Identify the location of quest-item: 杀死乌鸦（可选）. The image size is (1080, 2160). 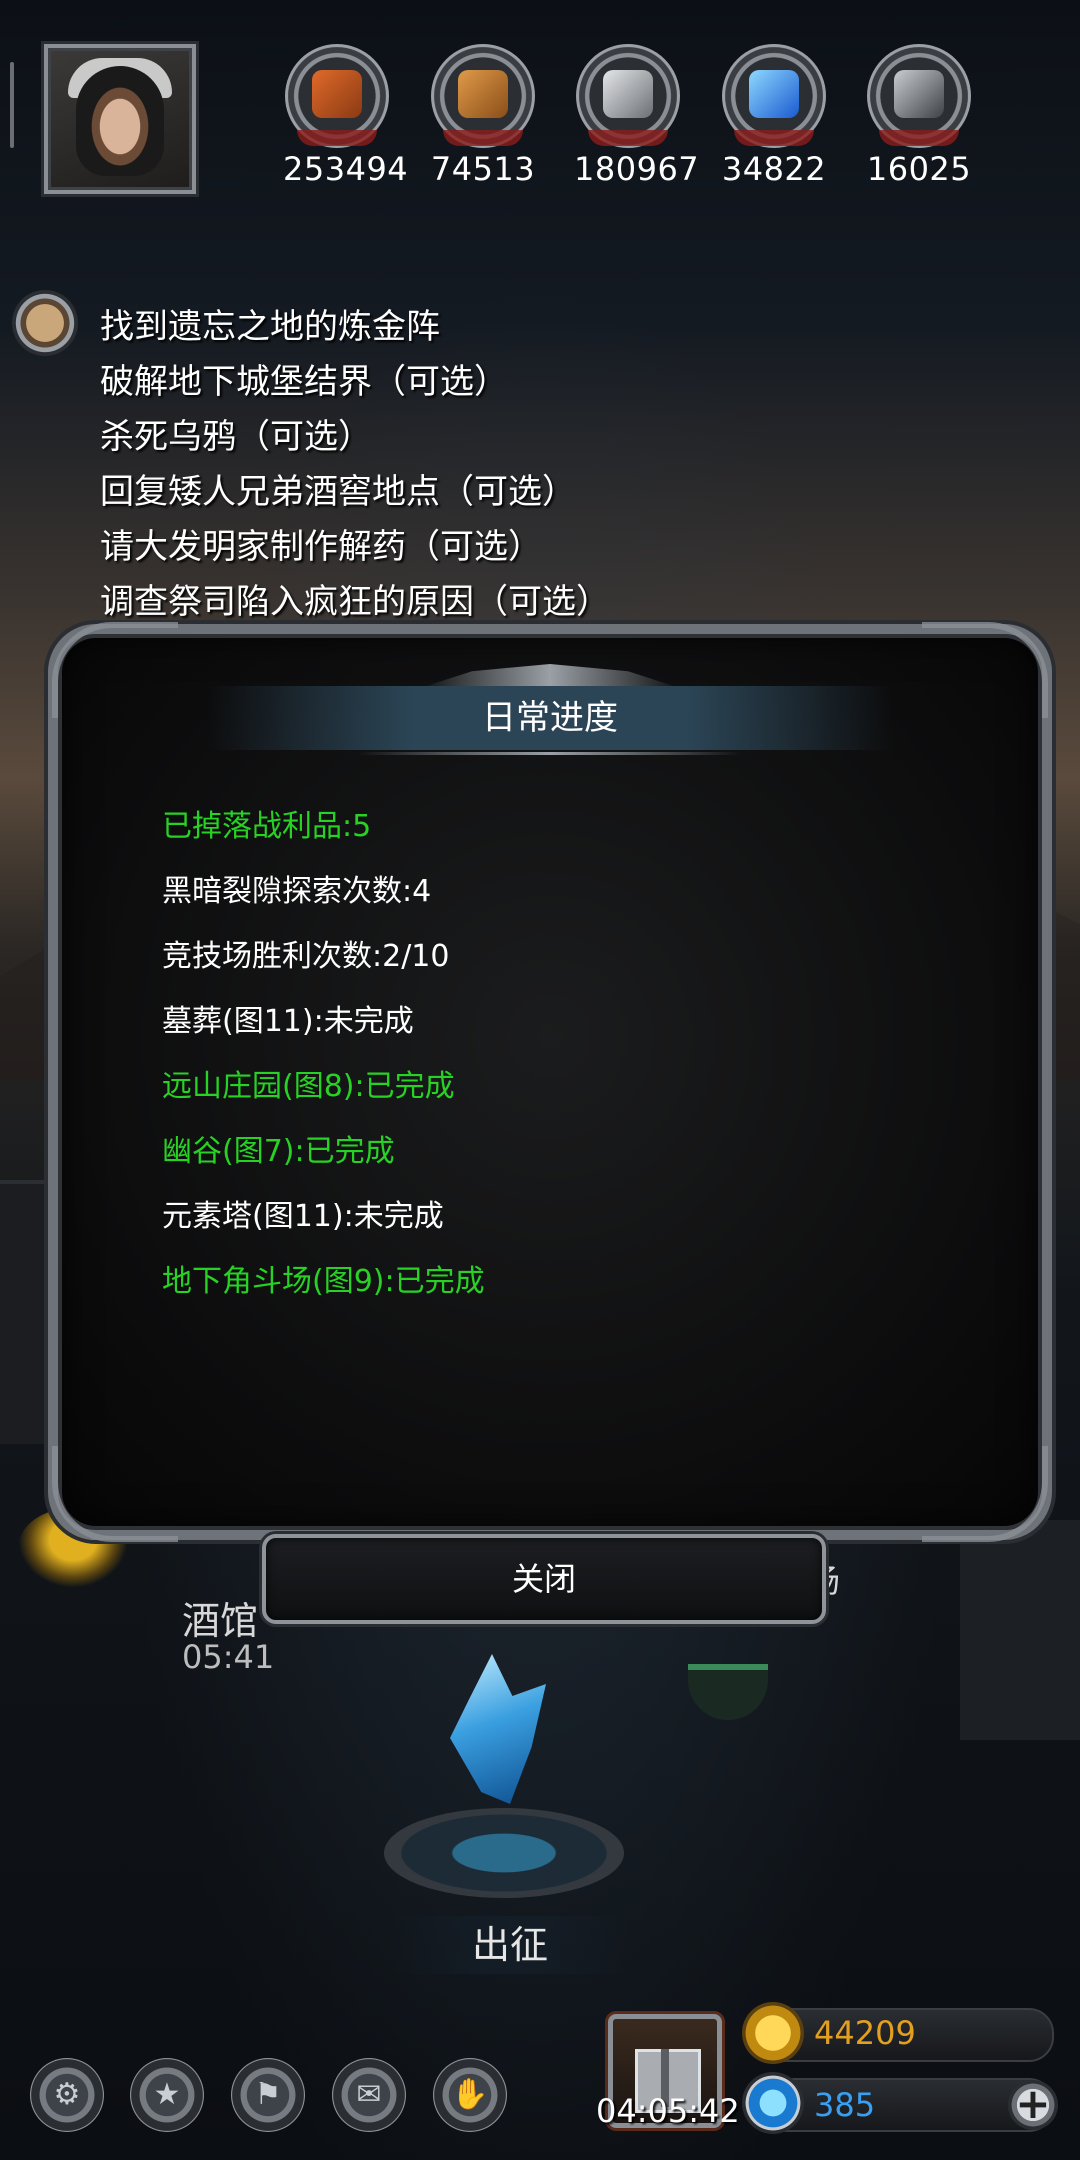
(355, 437).